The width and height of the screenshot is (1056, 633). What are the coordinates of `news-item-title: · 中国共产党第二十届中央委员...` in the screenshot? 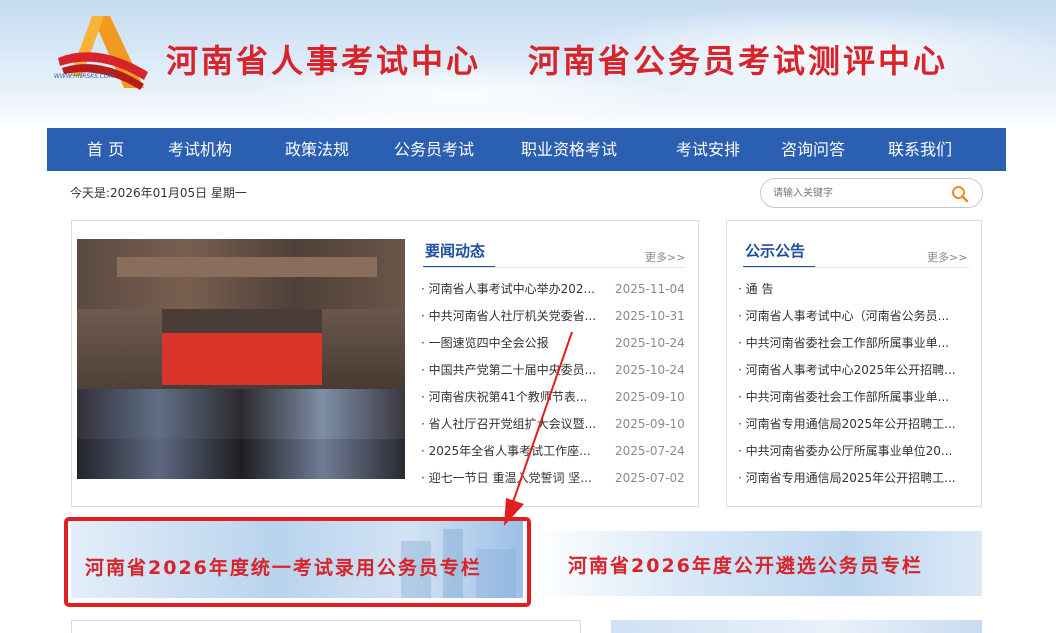 It's located at (509, 370).